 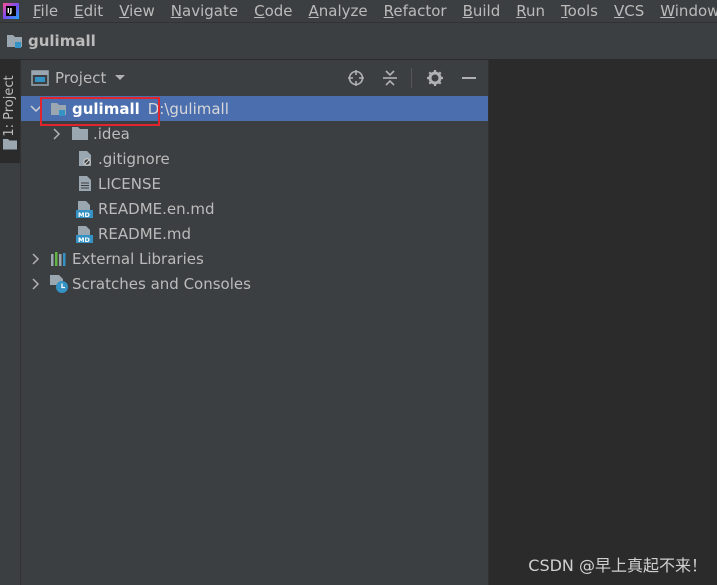 I want to click on menu-code: Code, so click(x=273, y=11).